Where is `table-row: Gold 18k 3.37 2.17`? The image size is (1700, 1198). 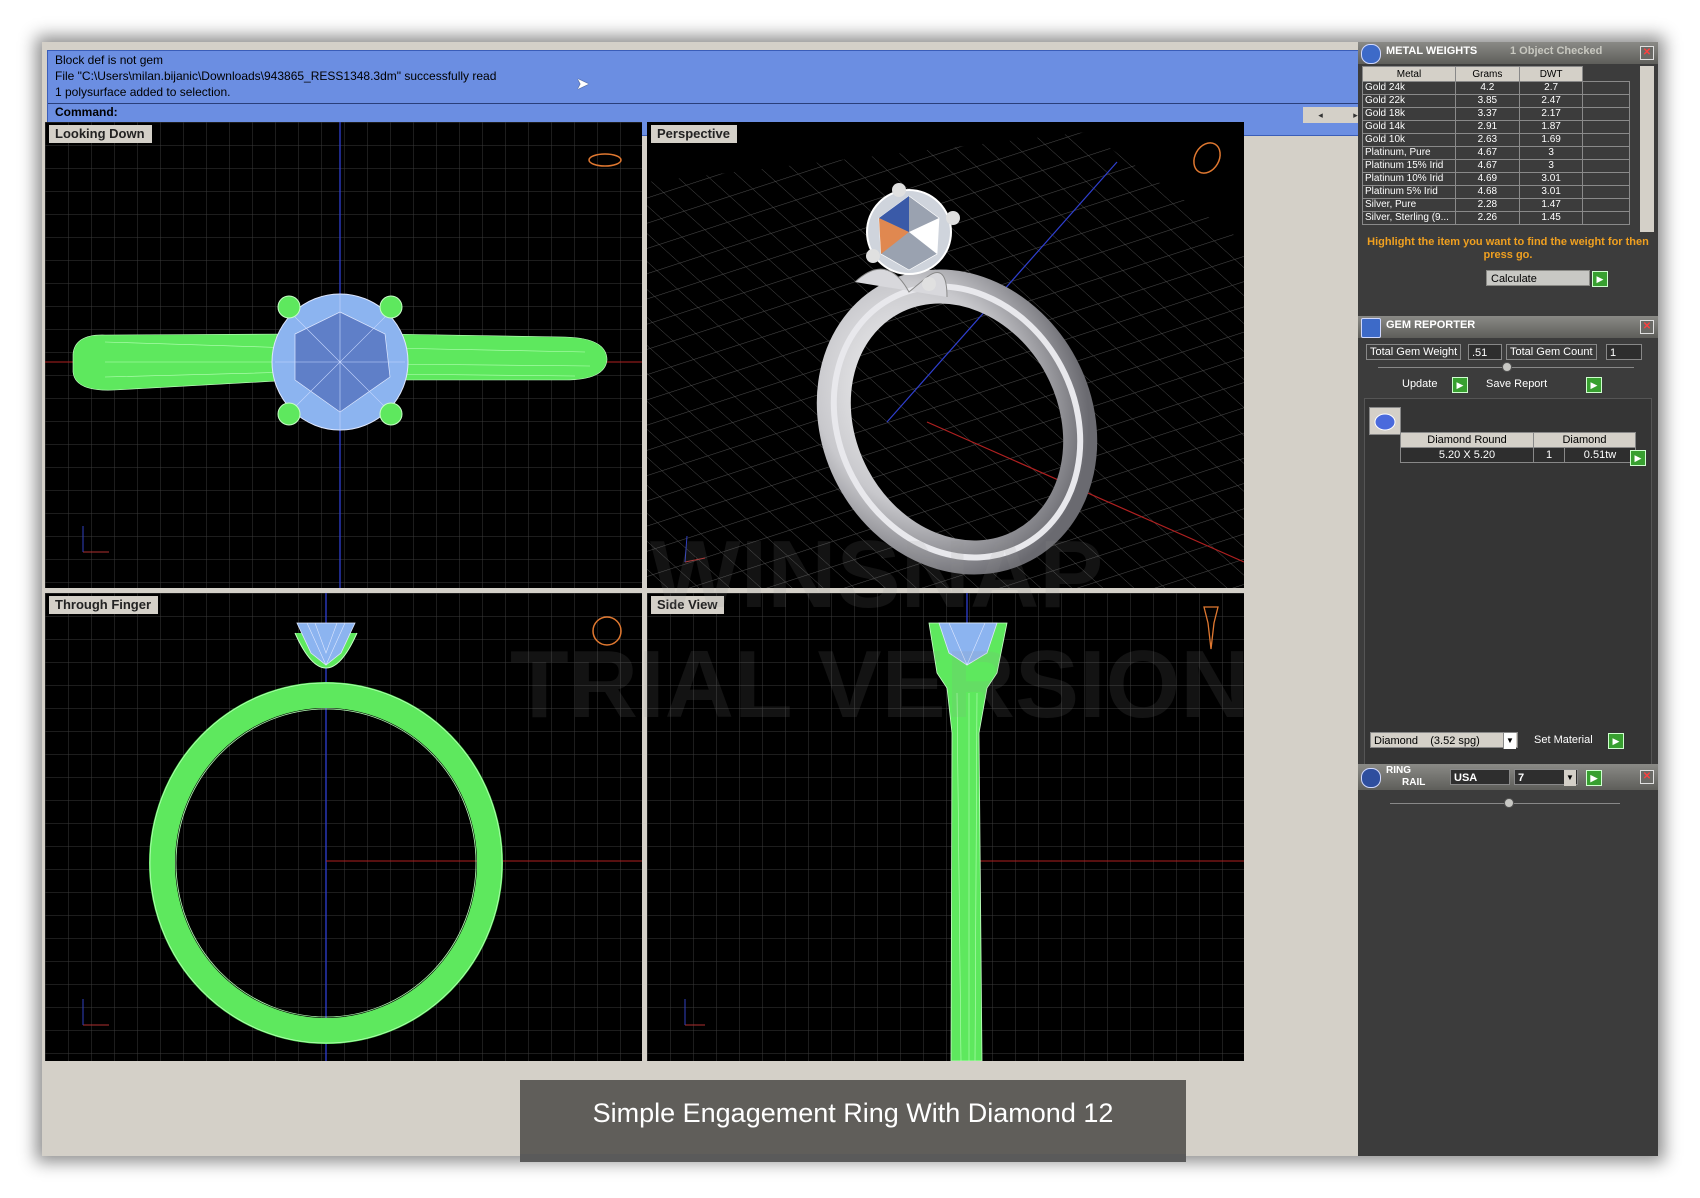 table-row: Gold 18k 3.37 2.17 is located at coordinates (1496, 114).